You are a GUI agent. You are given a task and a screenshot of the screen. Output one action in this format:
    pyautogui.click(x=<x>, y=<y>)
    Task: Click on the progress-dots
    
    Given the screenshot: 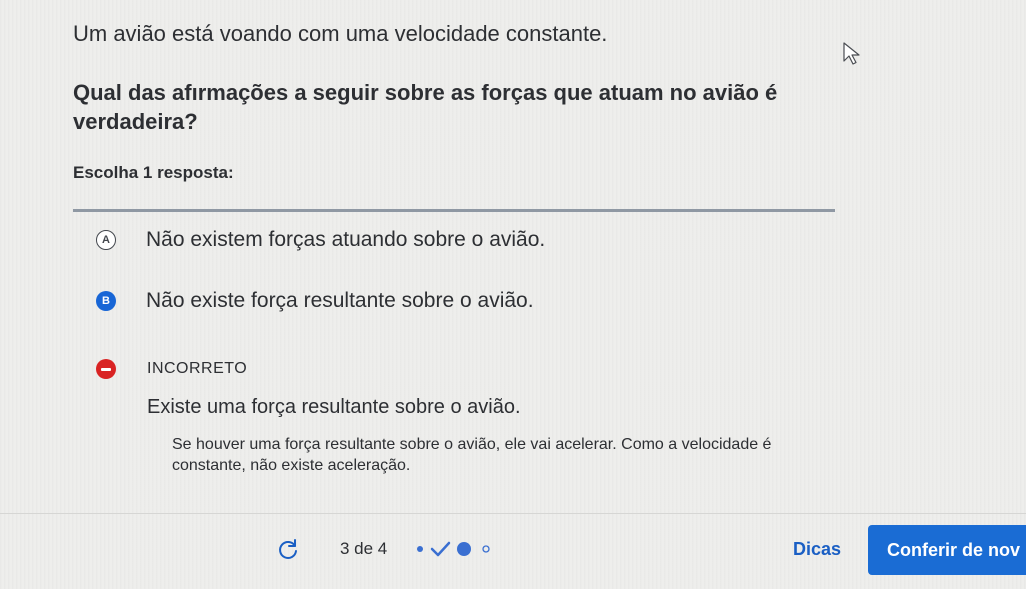 What is the action you would take?
    pyautogui.click(x=453, y=549)
    